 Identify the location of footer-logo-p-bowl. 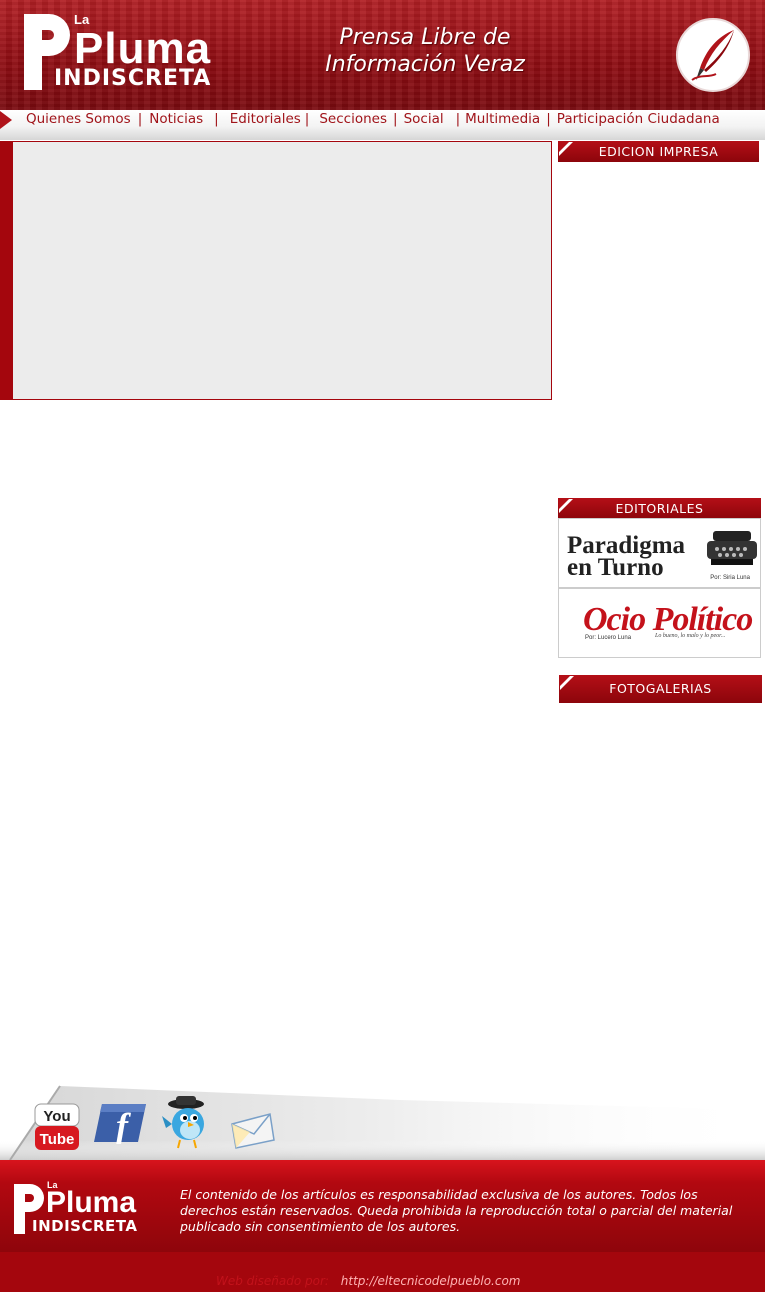
(29, 1198).